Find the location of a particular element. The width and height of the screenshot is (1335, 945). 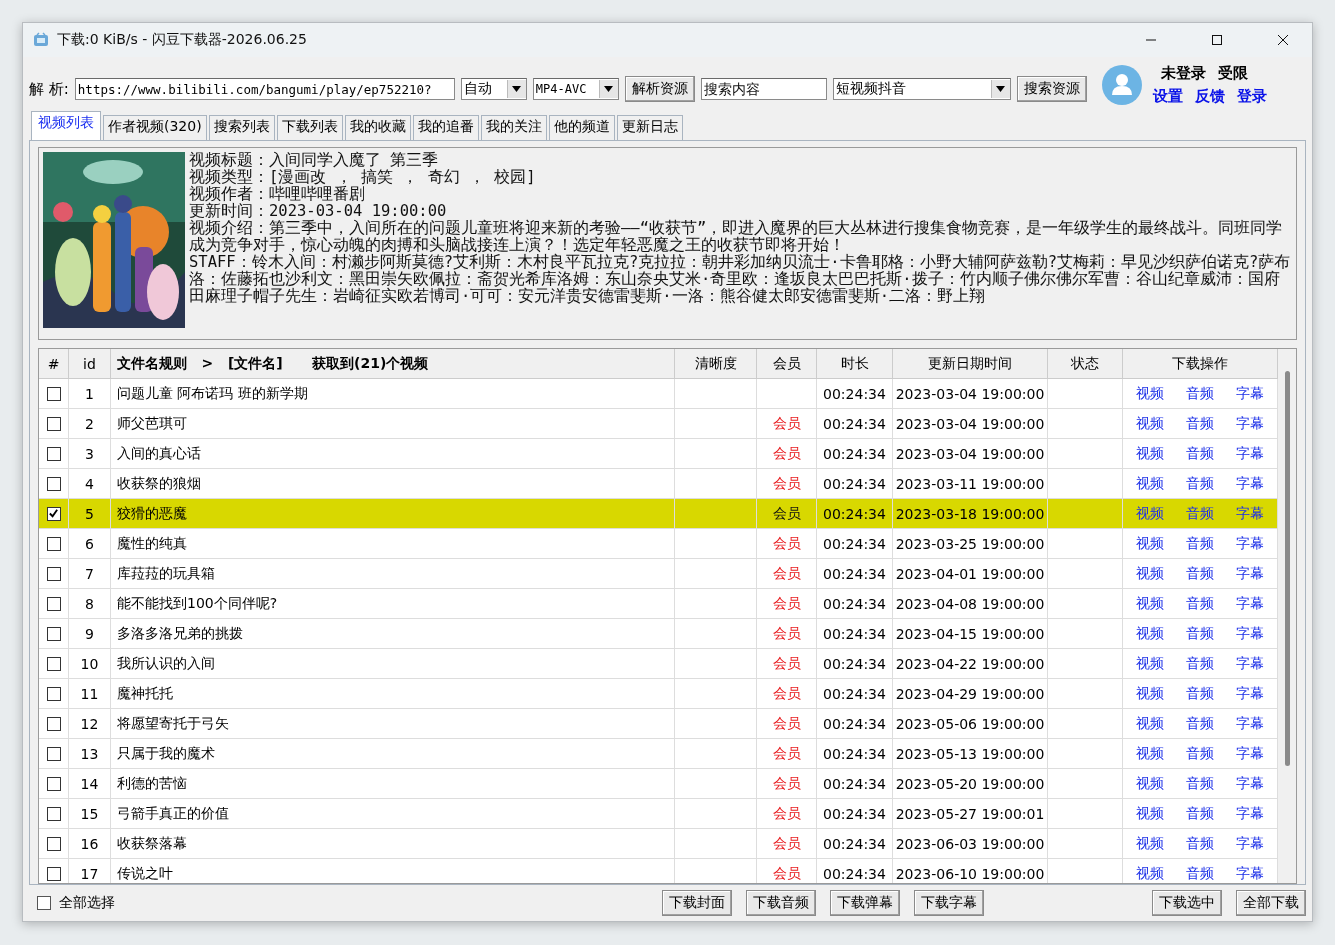

column-header: # is located at coordinates (54, 364).